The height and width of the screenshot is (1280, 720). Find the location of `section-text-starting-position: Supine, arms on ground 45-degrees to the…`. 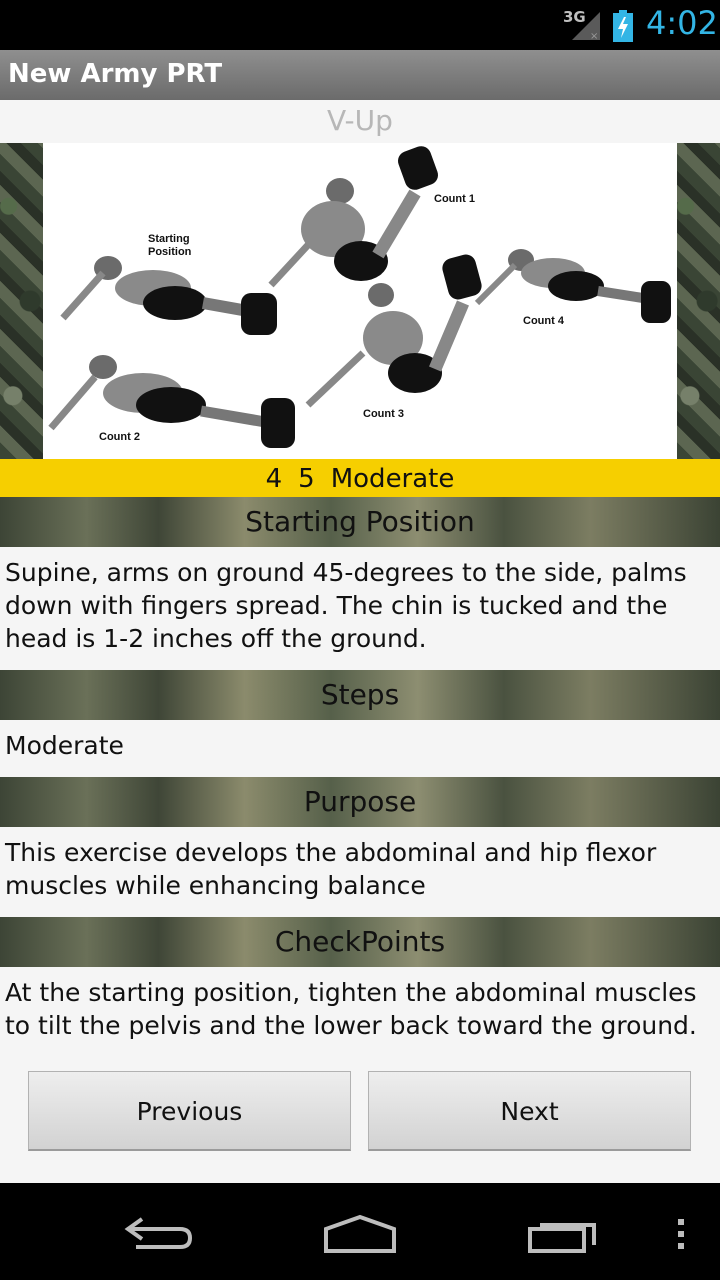

section-text-starting-position: Supine, arms on ground 45-degrees to the… is located at coordinates (346, 605).